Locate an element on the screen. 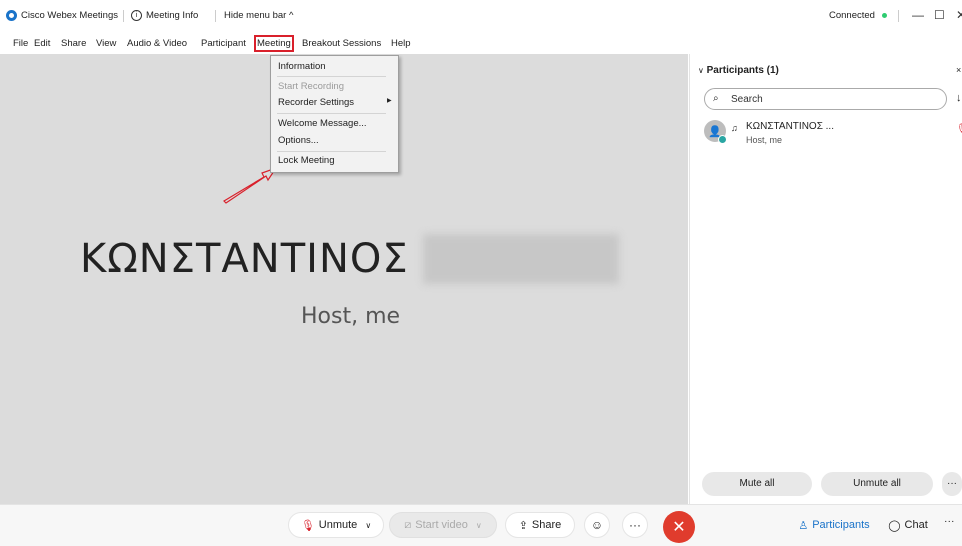 Image resolution: width=962 pixels, height=546 pixels. chat-button: ◯ Chat is located at coordinates (908, 525).